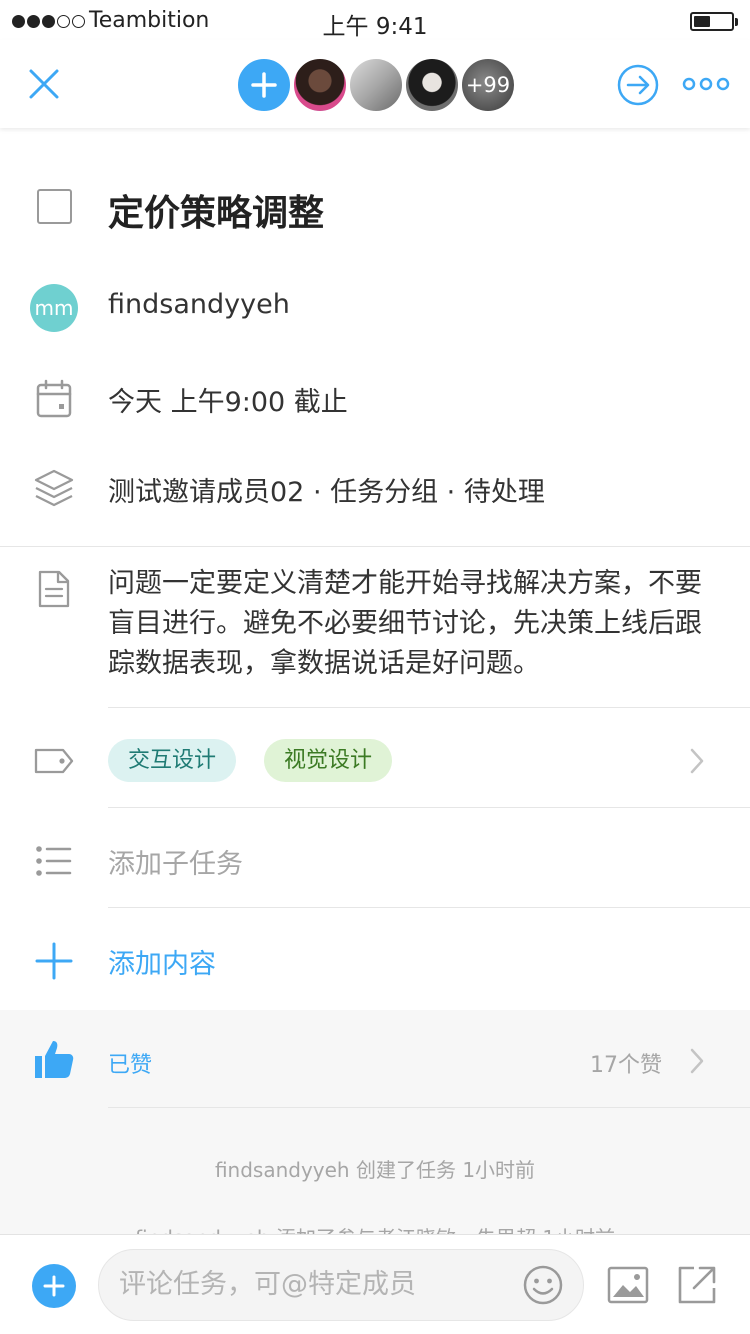 This screenshot has height=1334, width=750. I want to click on assignee-avatar: mm, so click(54, 308).